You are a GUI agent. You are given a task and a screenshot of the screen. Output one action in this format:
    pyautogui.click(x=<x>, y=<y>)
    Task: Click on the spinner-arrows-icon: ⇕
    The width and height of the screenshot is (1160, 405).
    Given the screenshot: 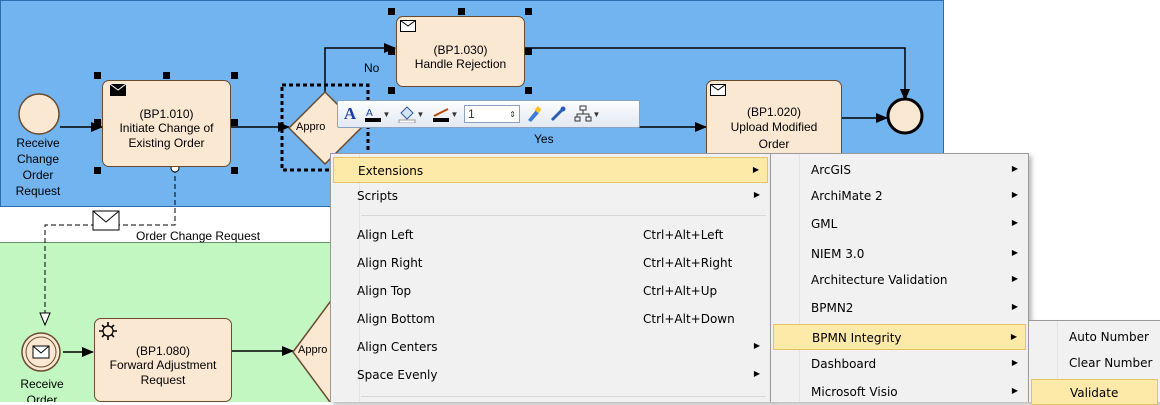 What is the action you would take?
    pyautogui.click(x=512, y=114)
    